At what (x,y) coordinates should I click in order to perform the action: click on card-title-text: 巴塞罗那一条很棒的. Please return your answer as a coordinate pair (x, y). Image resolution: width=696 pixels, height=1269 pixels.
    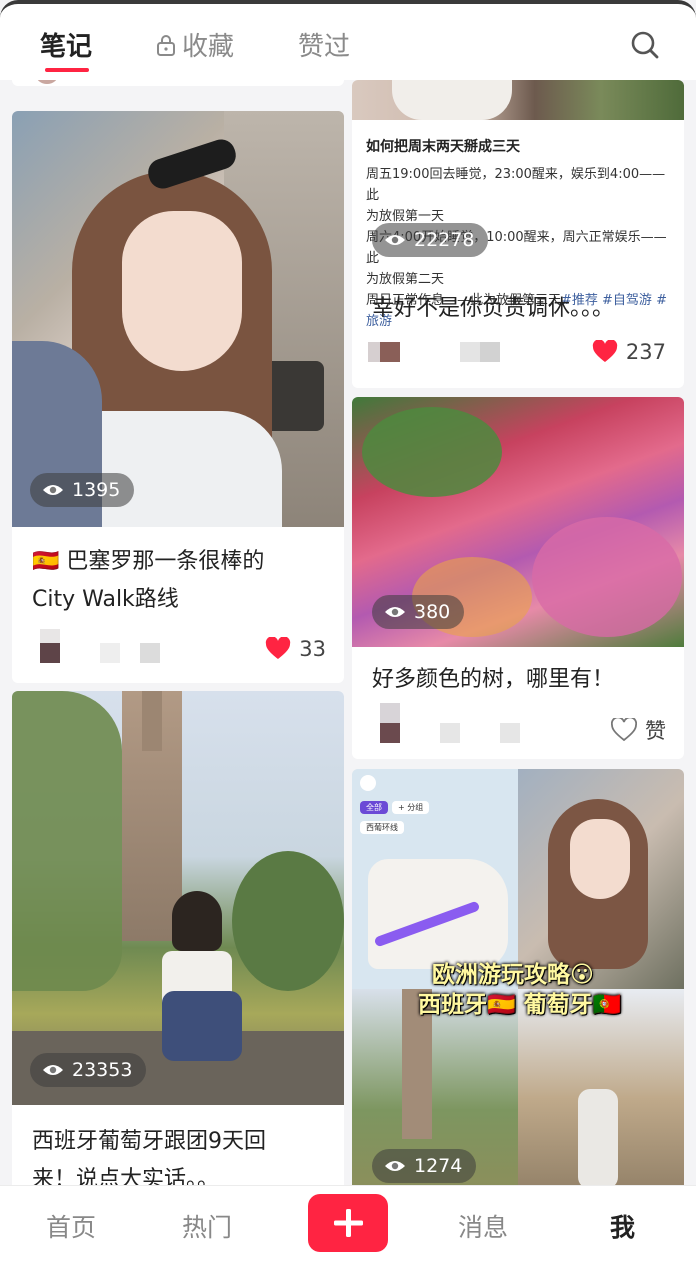
    Looking at the image, I should click on (165, 561).